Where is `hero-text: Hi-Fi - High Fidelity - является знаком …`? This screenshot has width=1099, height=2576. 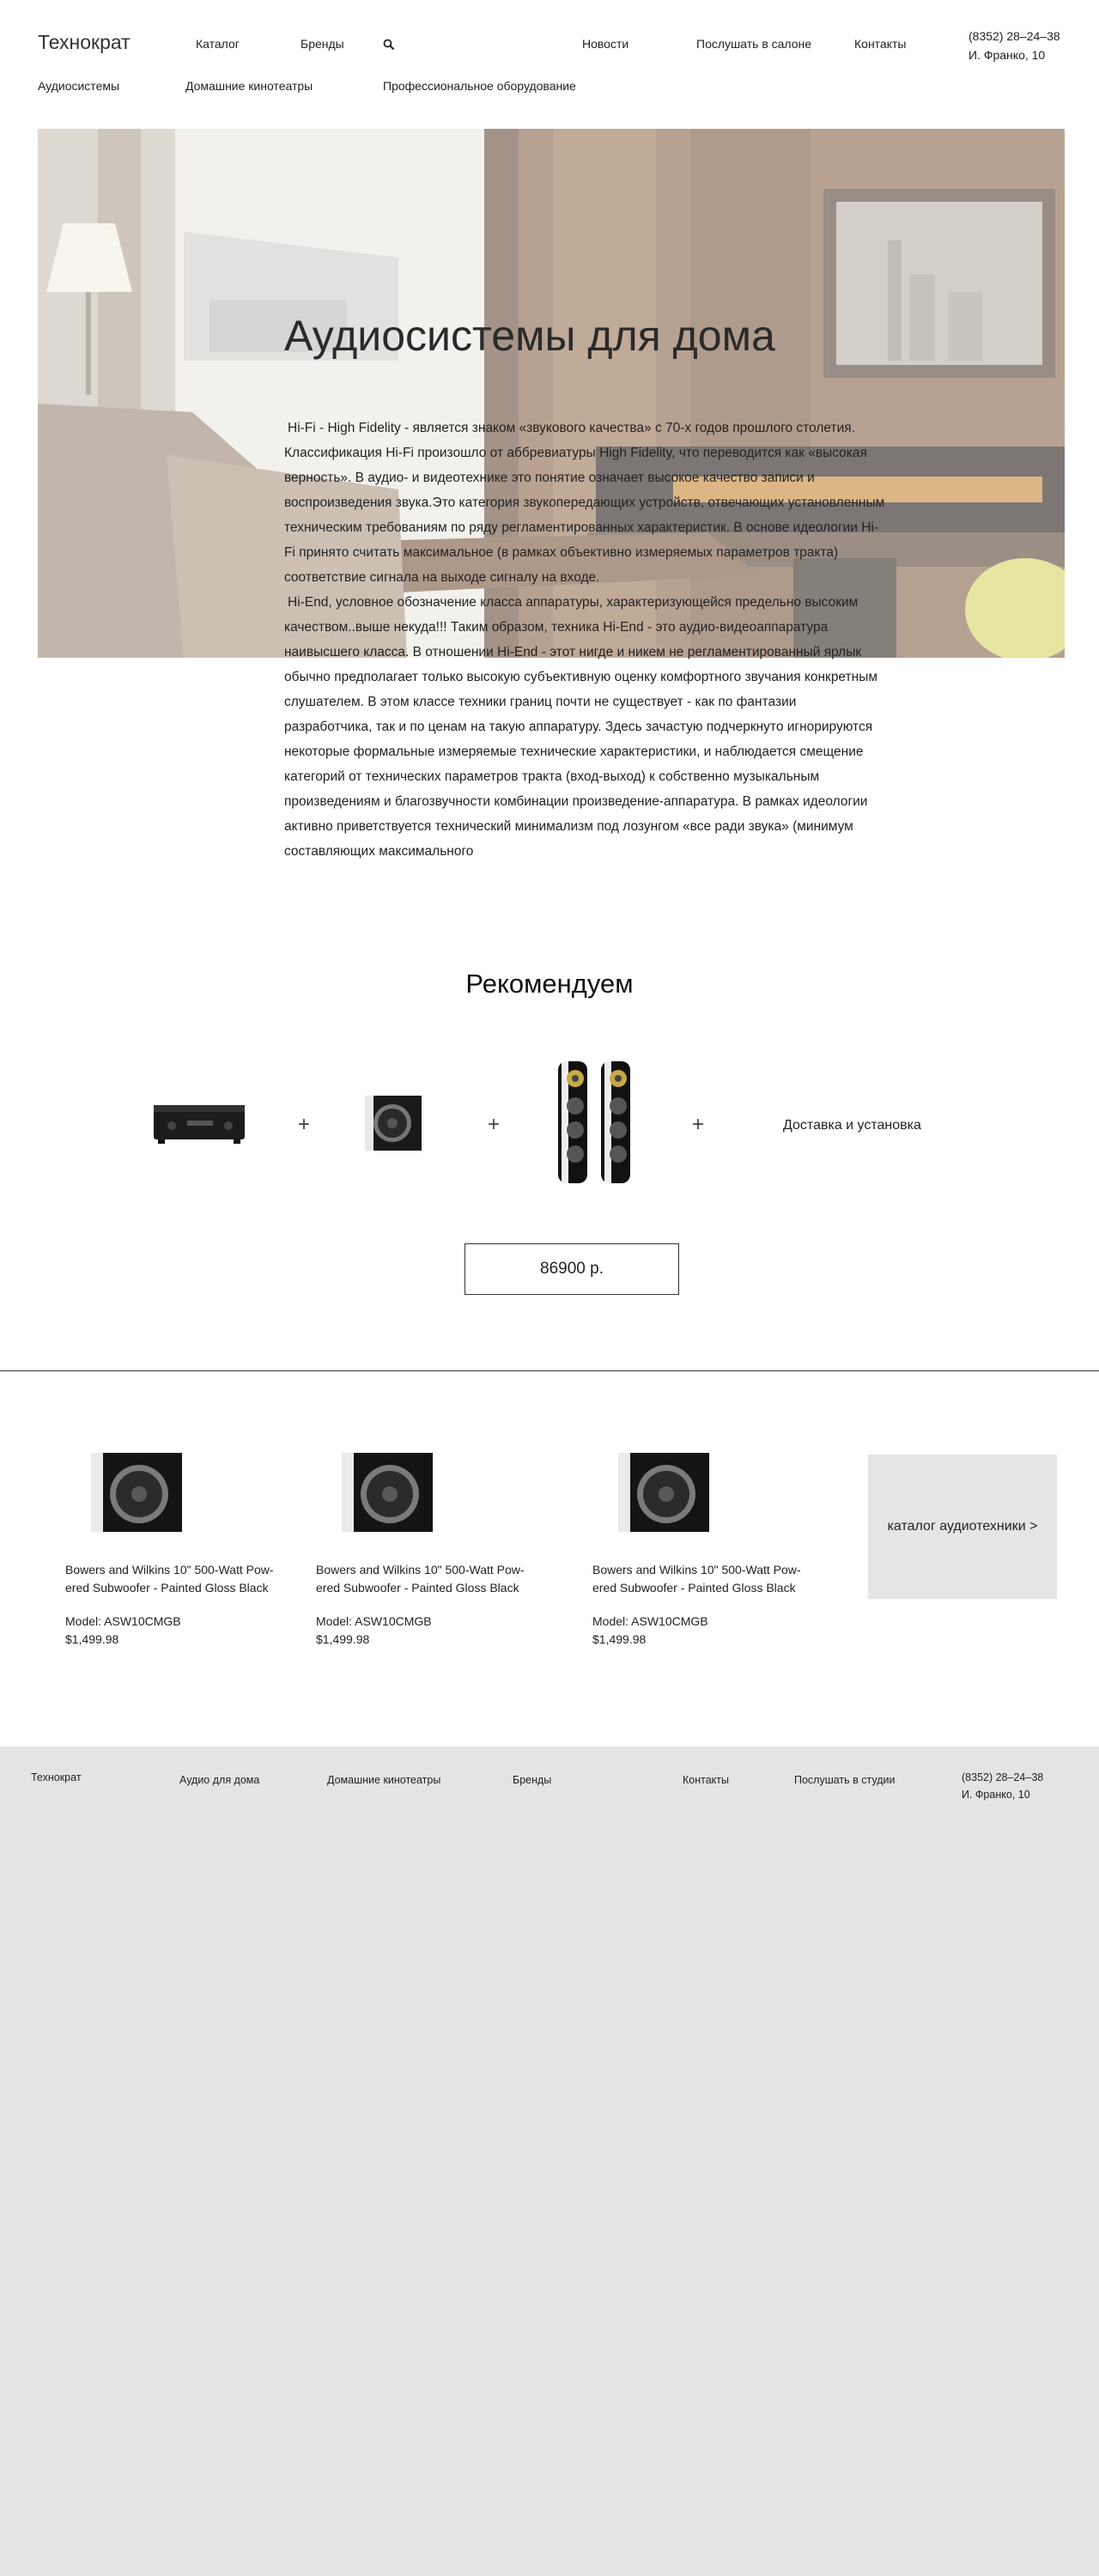 hero-text: Hi-Fi - High Fidelity - является знаком … is located at coordinates (584, 640).